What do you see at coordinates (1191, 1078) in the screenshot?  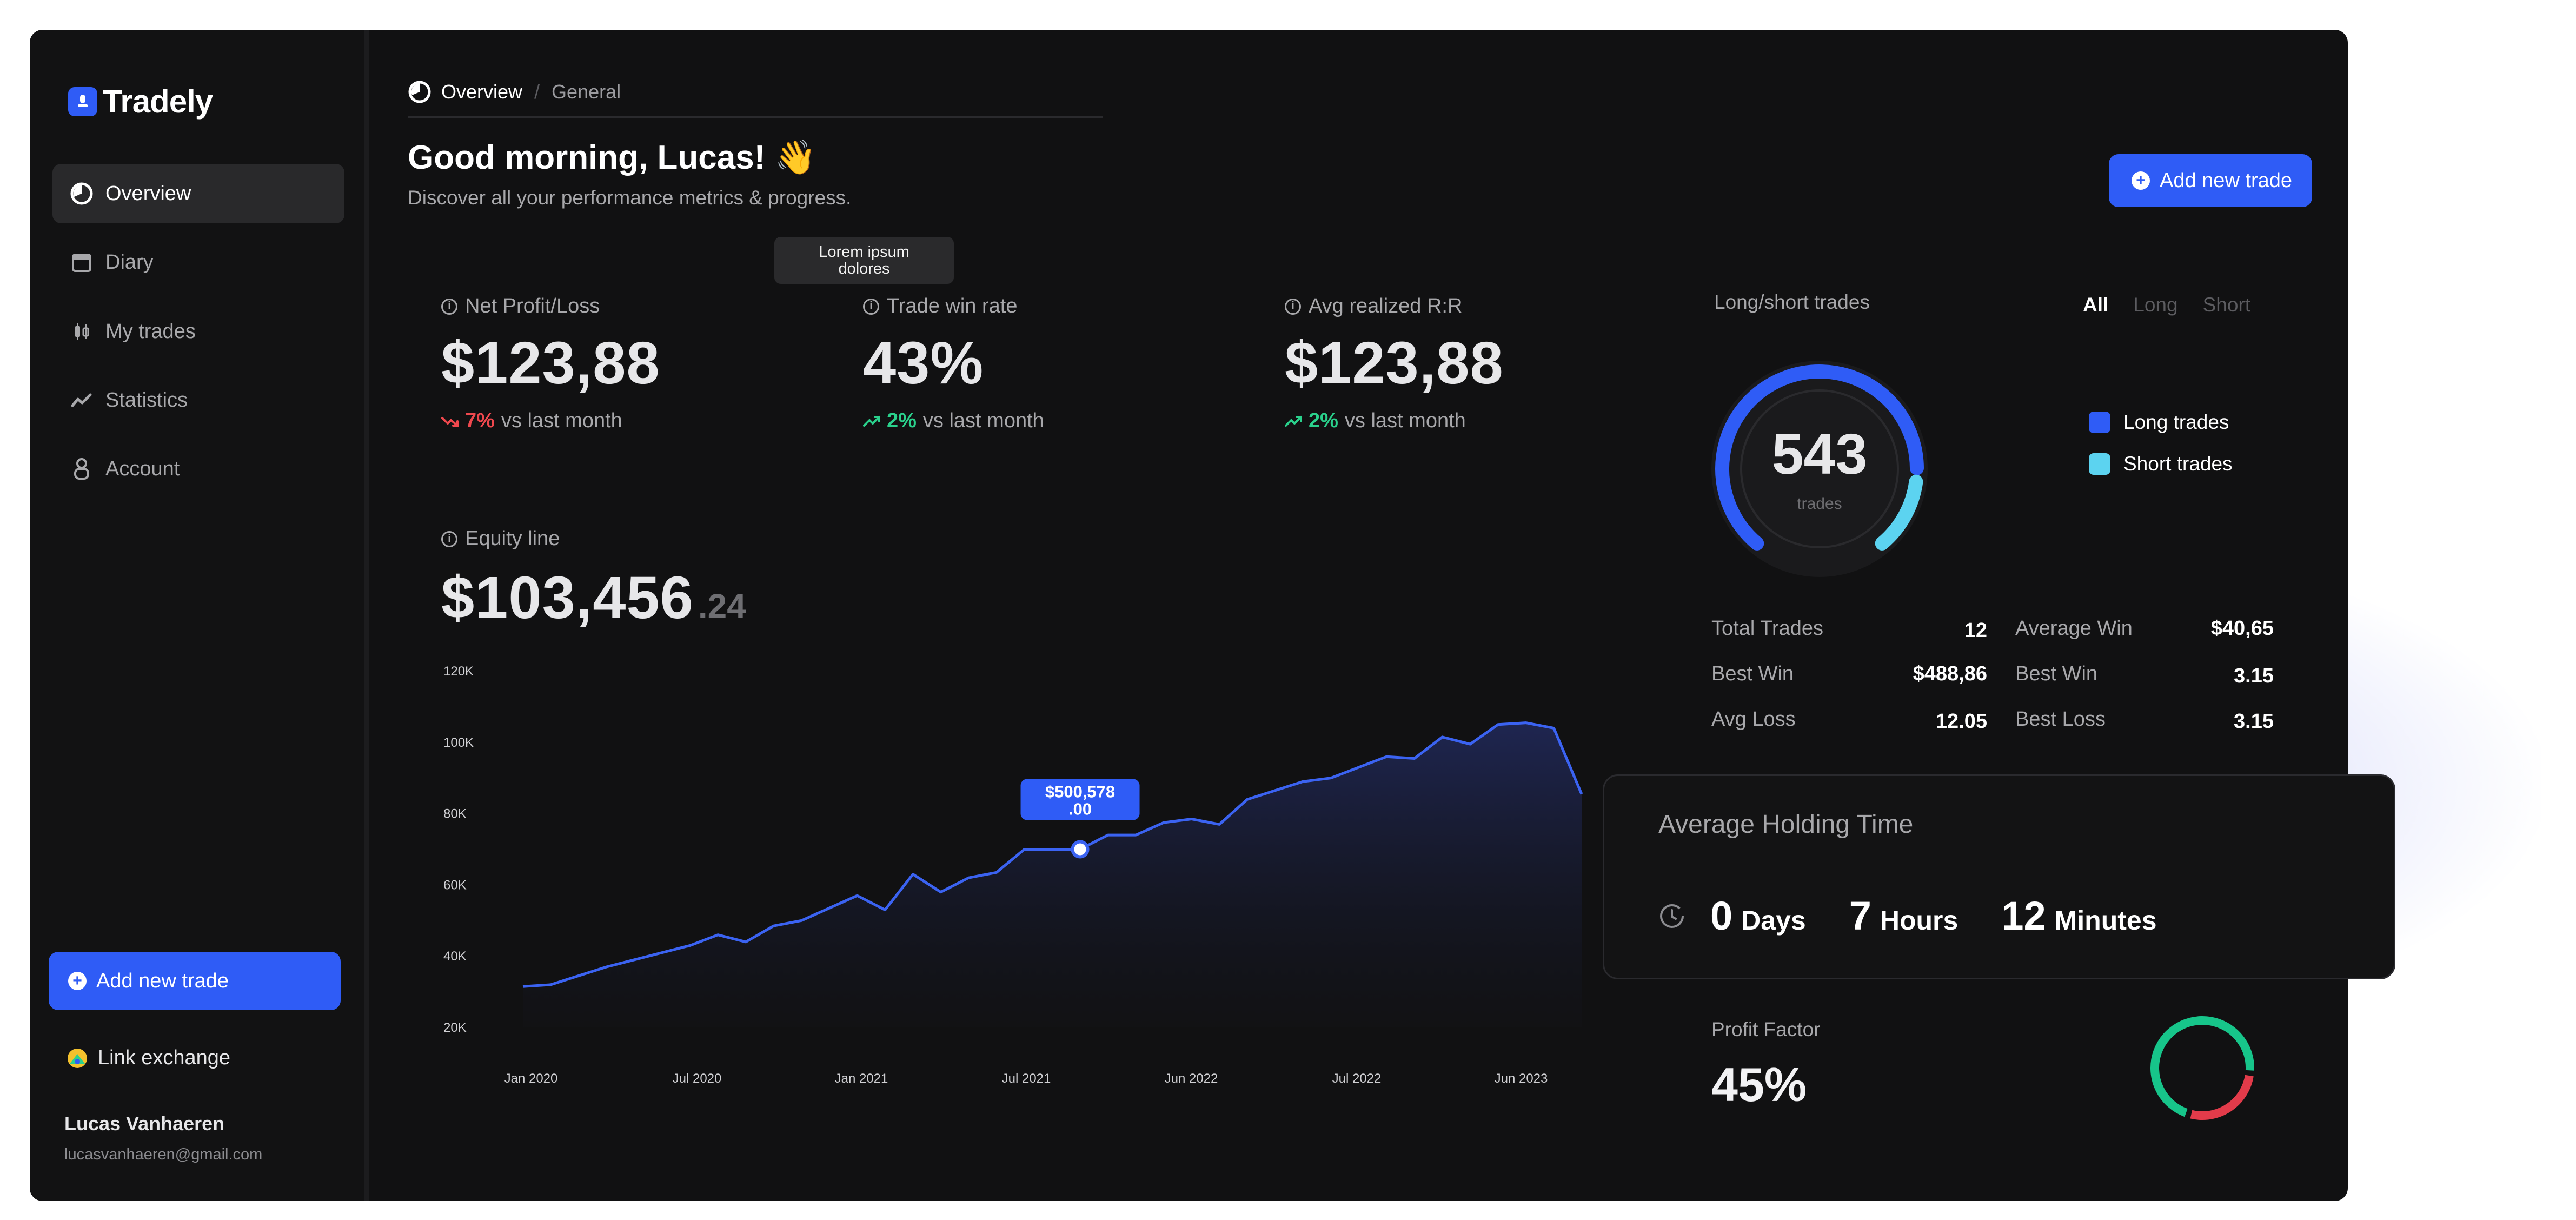 I see `x-tick-label: Jun 2022` at bounding box center [1191, 1078].